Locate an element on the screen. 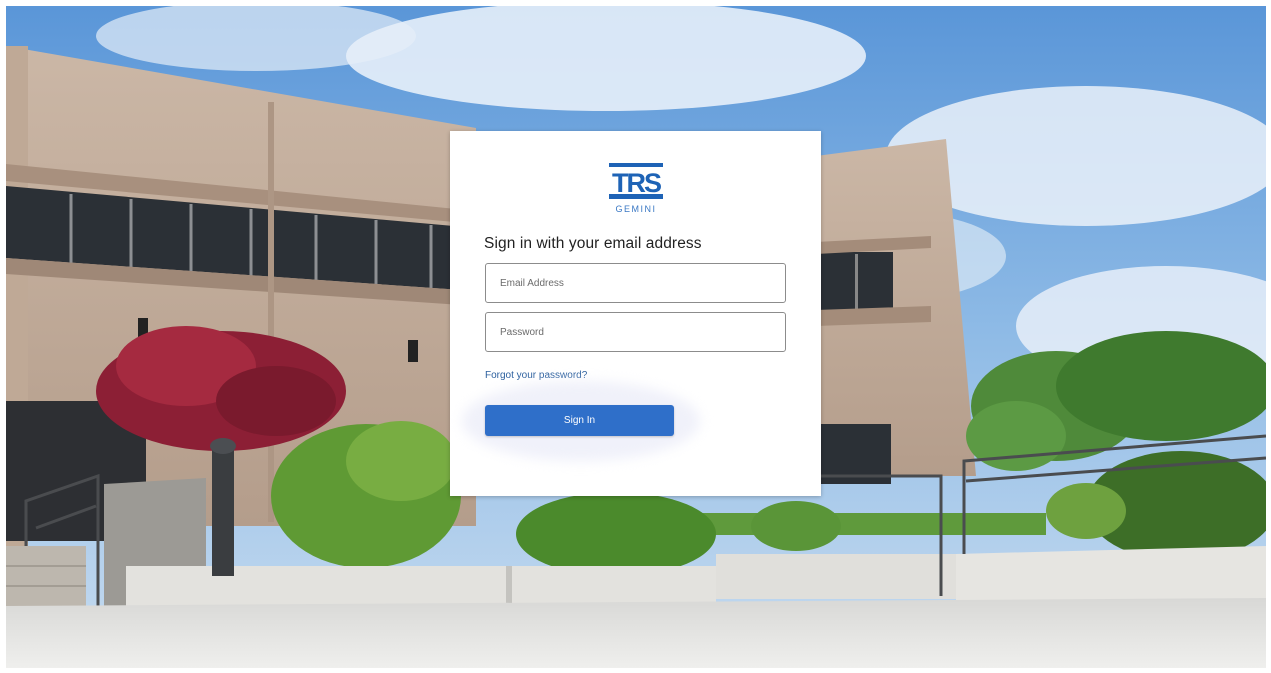 The image size is (1271, 673). password-field is located at coordinates (635, 332).